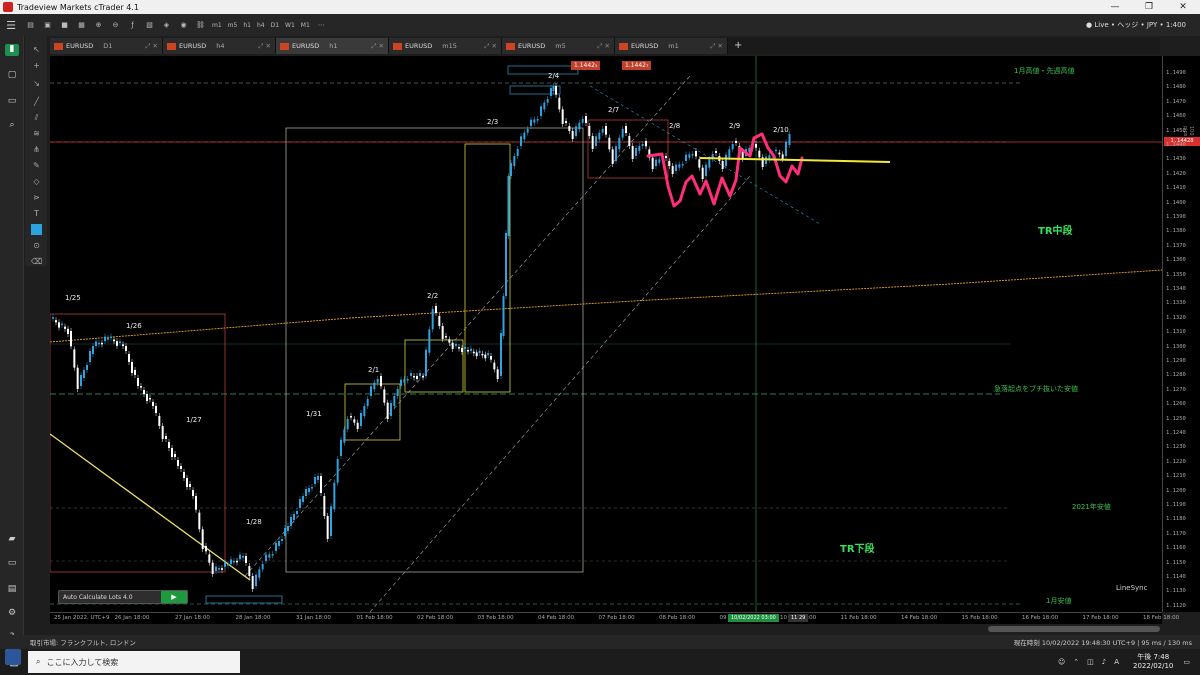 The height and width of the screenshot is (675, 1200). What do you see at coordinates (12, 76) in the screenshot?
I see `copy-icon: ▢` at bounding box center [12, 76].